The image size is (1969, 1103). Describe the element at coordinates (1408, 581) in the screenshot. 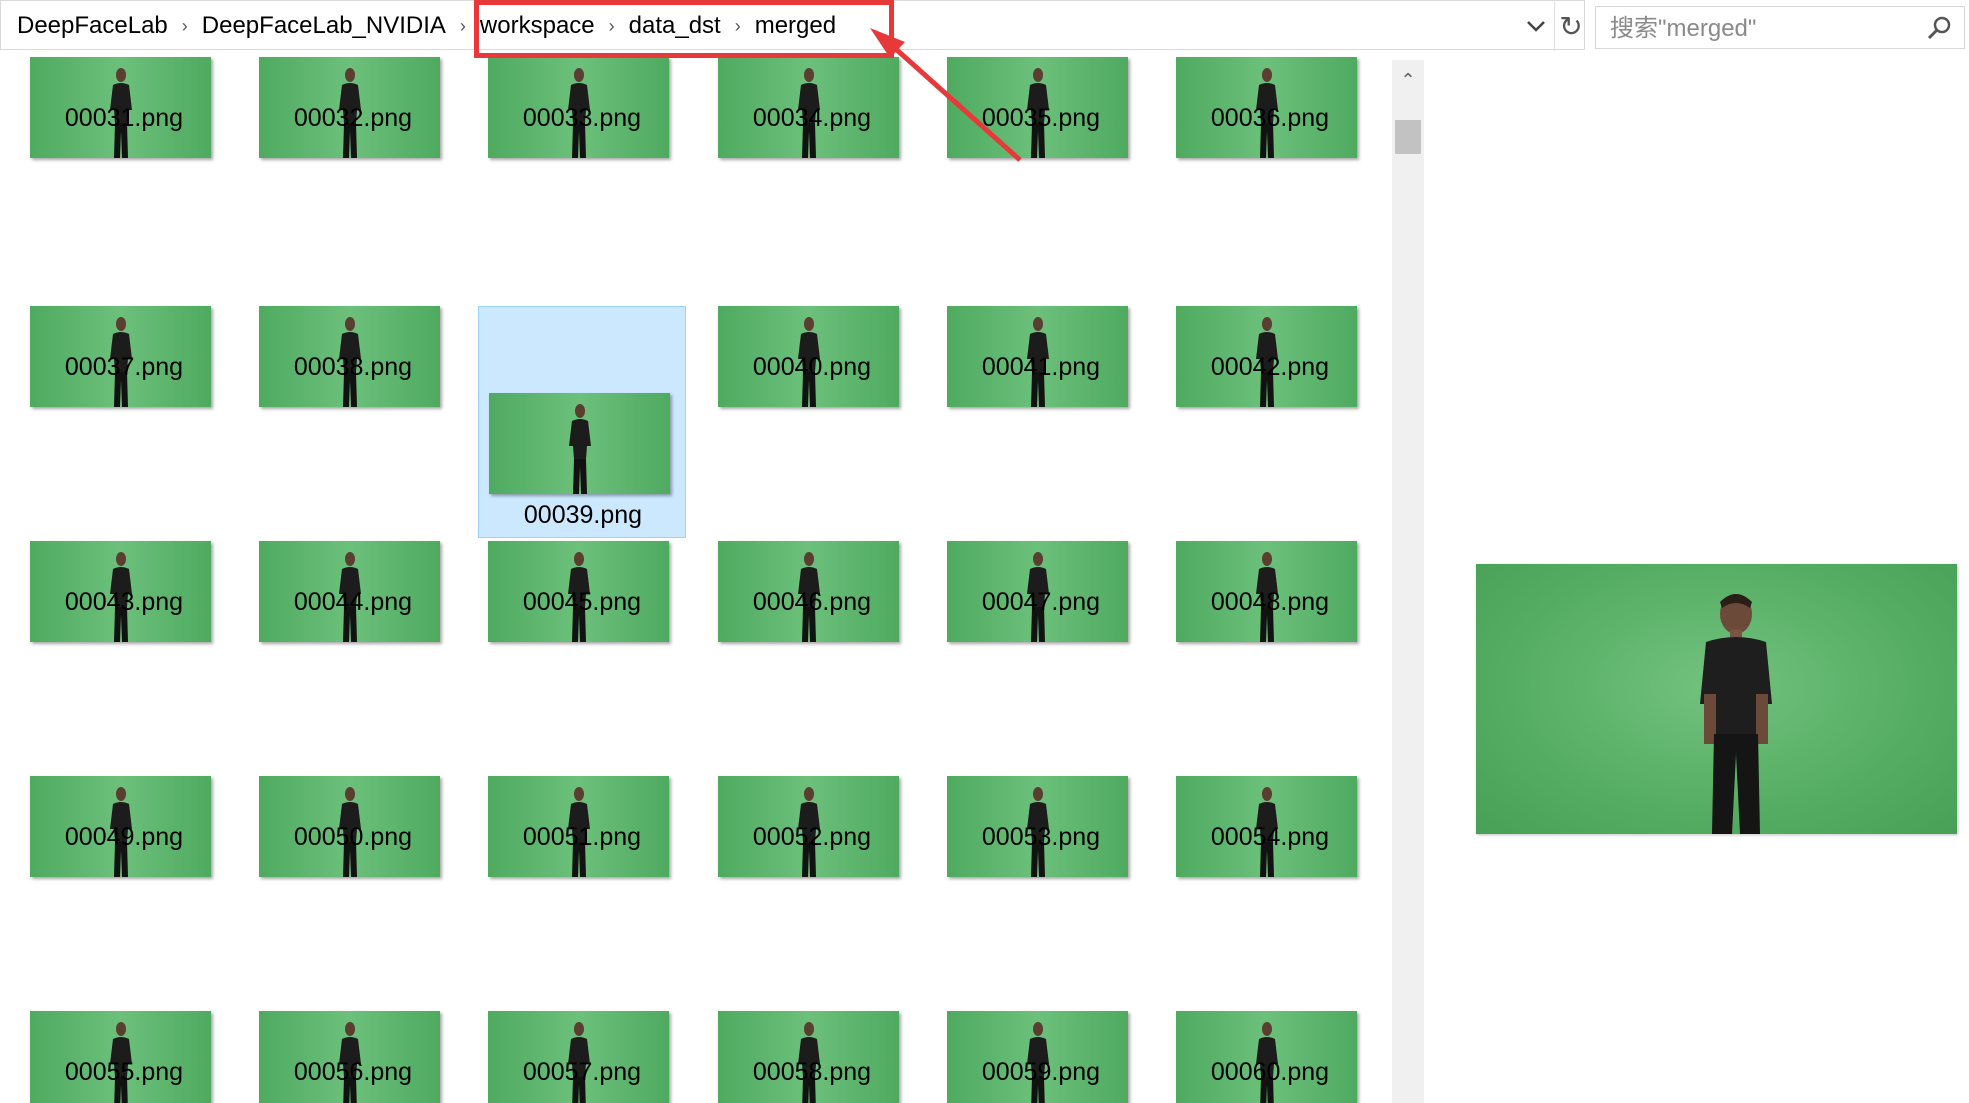

I see `vertical-scrollbar: ⌃` at that location.